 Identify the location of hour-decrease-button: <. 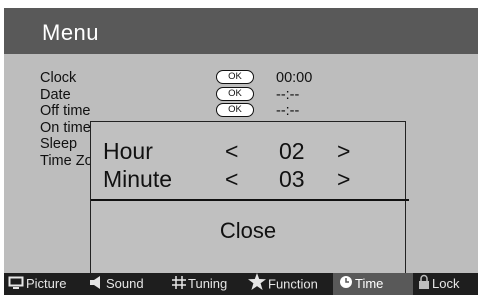
(231, 151).